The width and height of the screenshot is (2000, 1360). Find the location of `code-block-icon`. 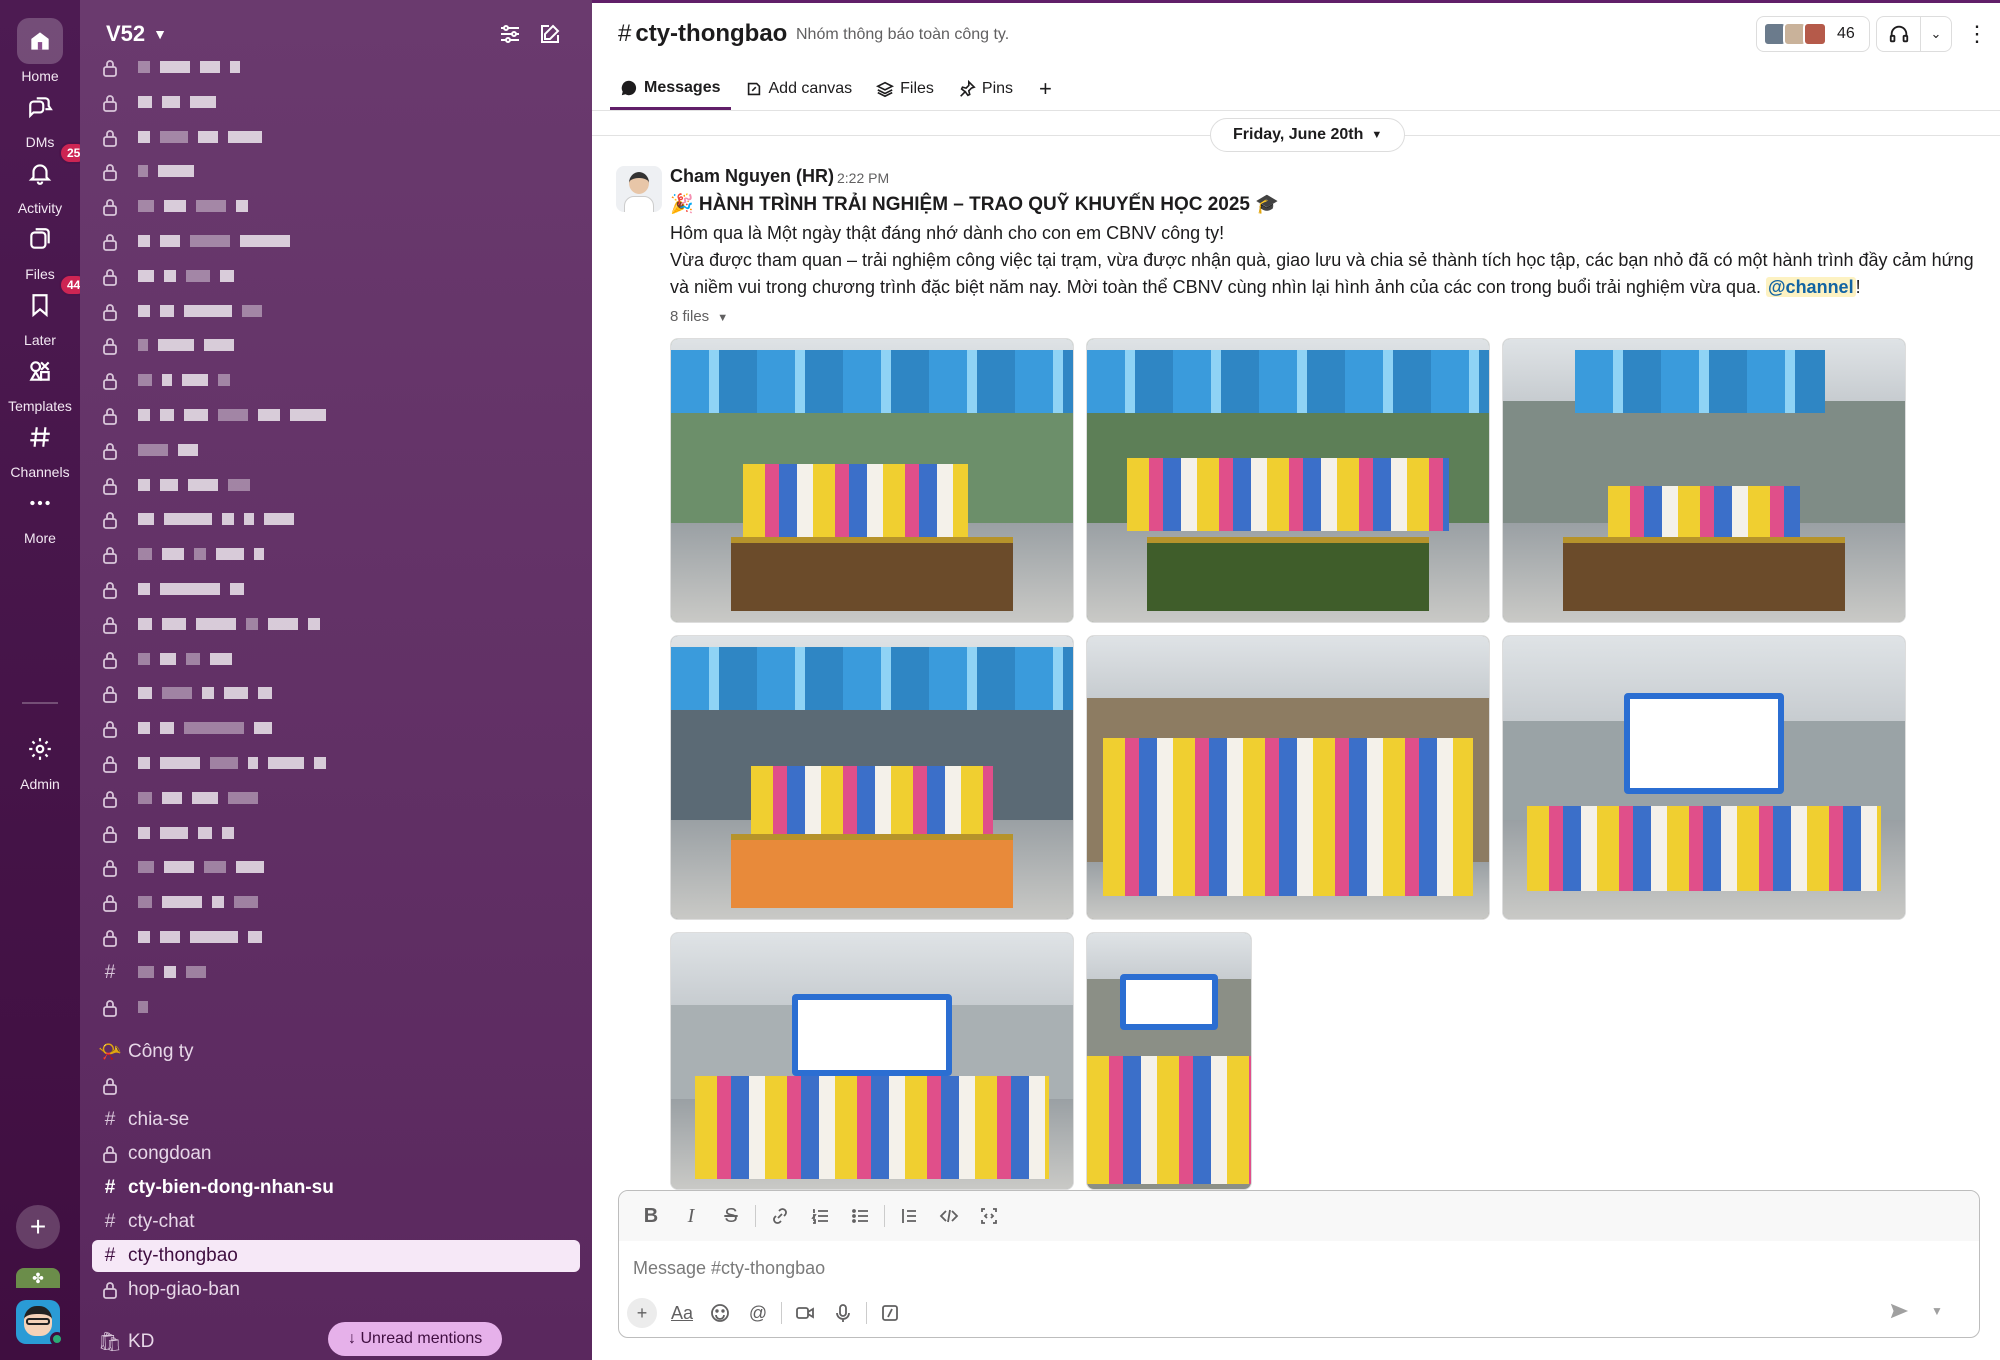

code-block-icon is located at coordinates (989, 1216).